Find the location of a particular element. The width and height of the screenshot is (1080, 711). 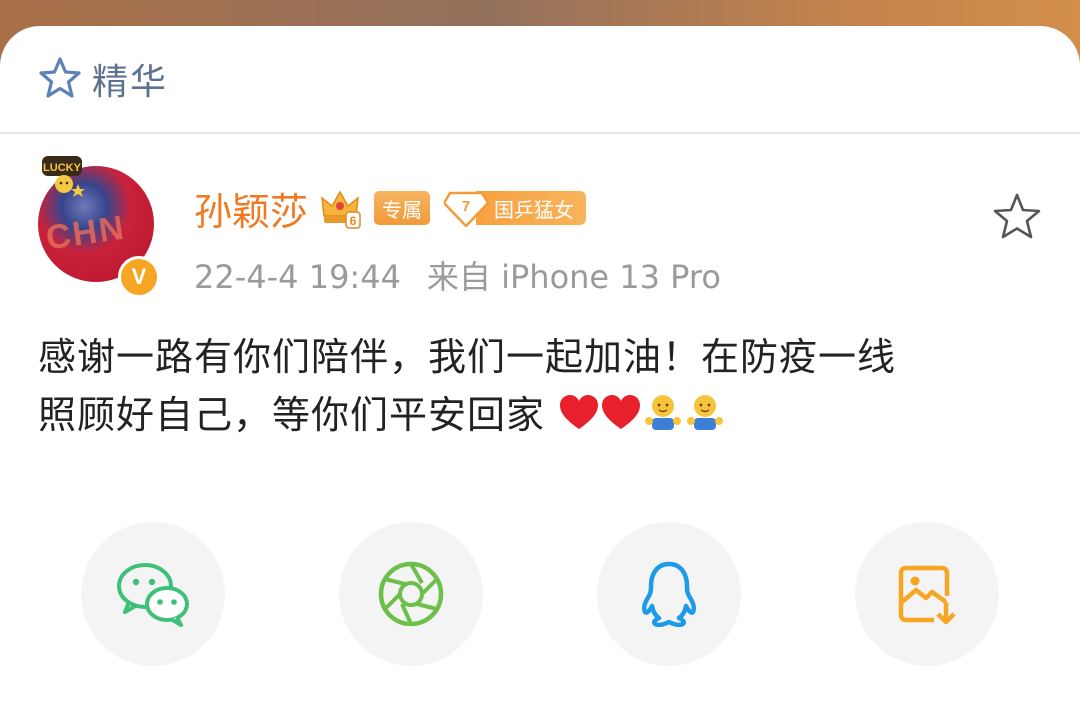

featured-button: 精华 is located at coordinates (102, 79).